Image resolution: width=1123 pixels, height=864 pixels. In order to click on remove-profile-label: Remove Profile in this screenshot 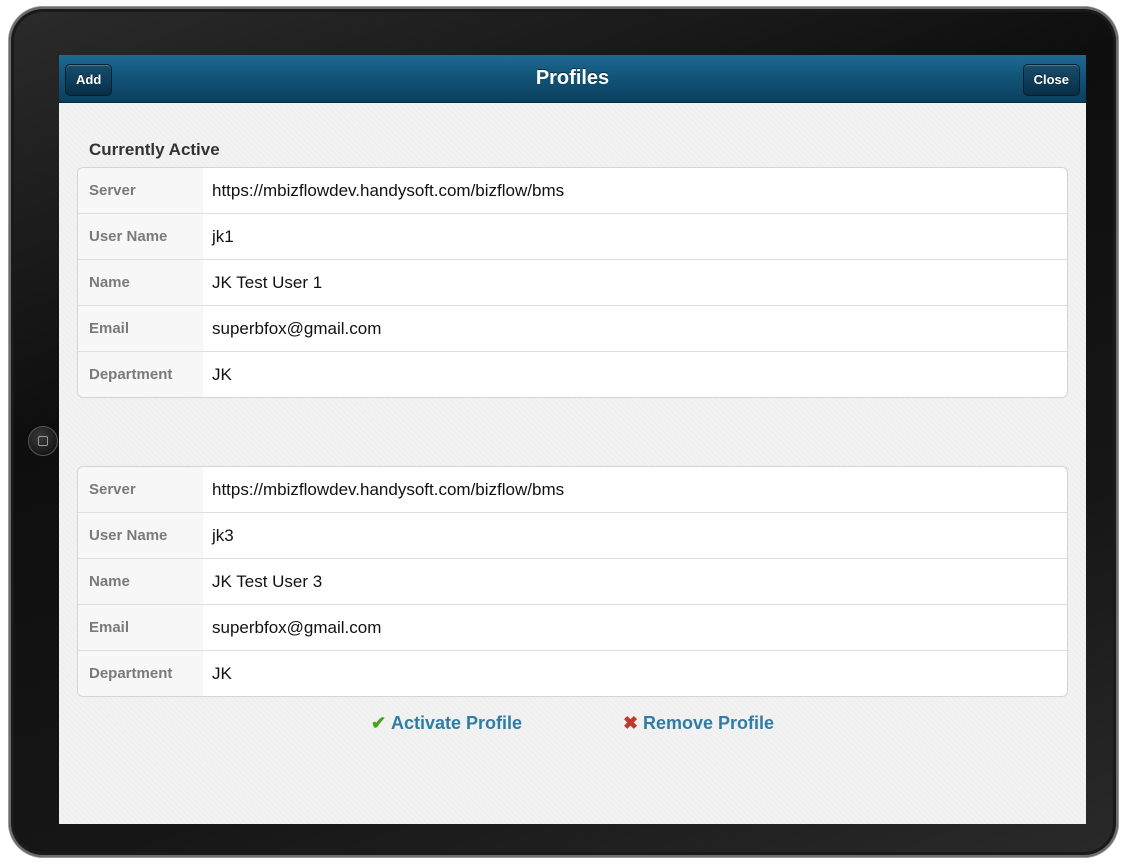, I will do `click(709, 723)`.